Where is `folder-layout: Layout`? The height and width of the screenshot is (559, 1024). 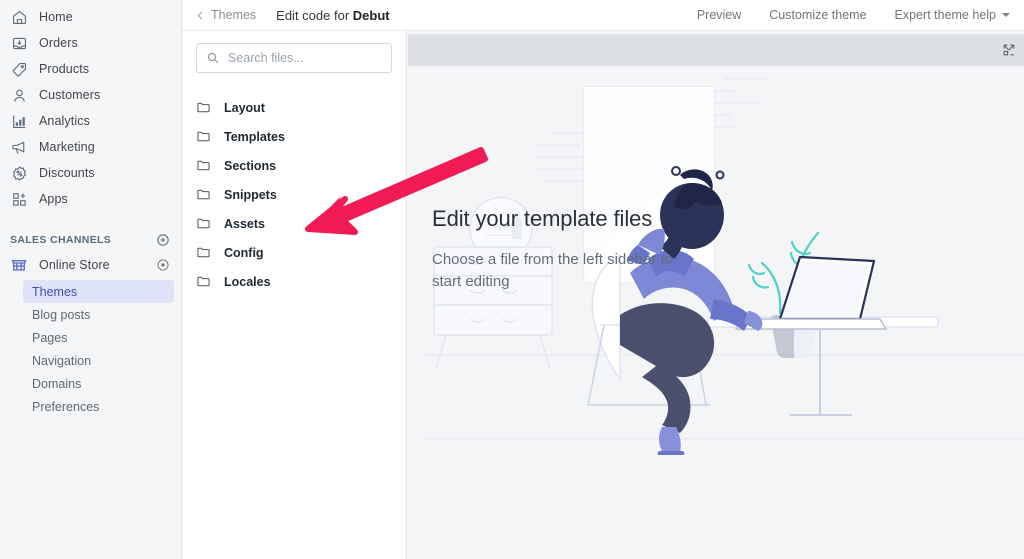
folder-layout: Layout is located at coordinates (294, 107).